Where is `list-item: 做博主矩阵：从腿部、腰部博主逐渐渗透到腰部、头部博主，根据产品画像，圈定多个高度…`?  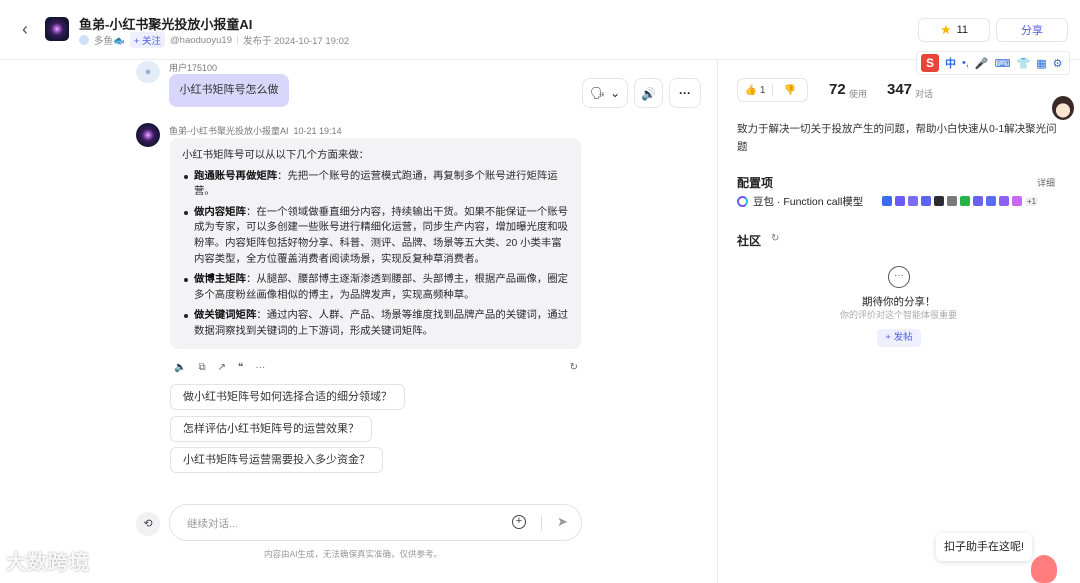
list-item: 做博主矩阵：从腿部、腰部博主逐渐渗透到腰部、头部博主，根据产品画像，圈定多个高度… is located at coordinates (375, 287).